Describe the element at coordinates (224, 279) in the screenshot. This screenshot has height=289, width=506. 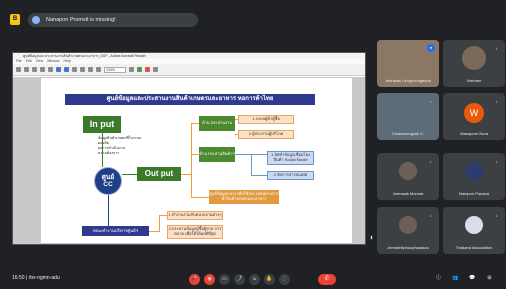
I see `captions-button: ▭` at that location.